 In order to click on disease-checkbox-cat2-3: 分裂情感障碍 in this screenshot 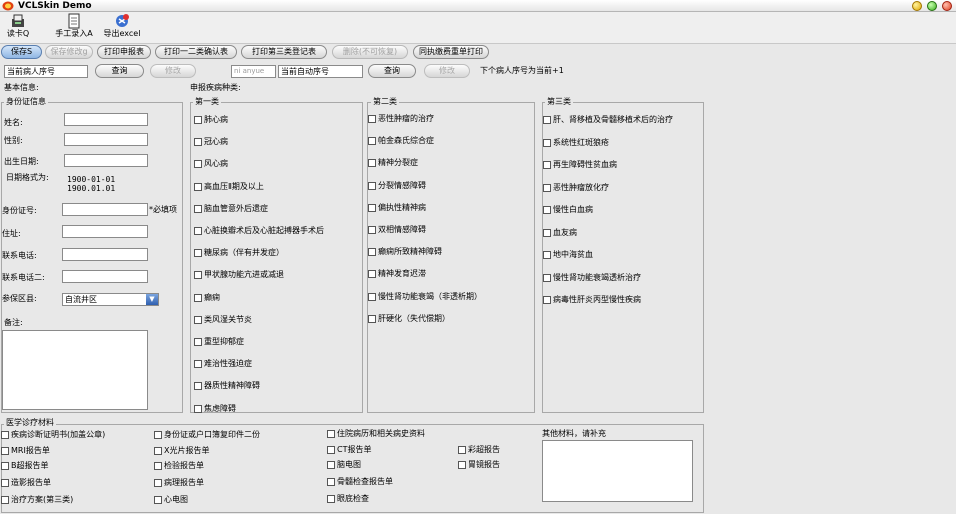, I will do `click(397, 186)`.